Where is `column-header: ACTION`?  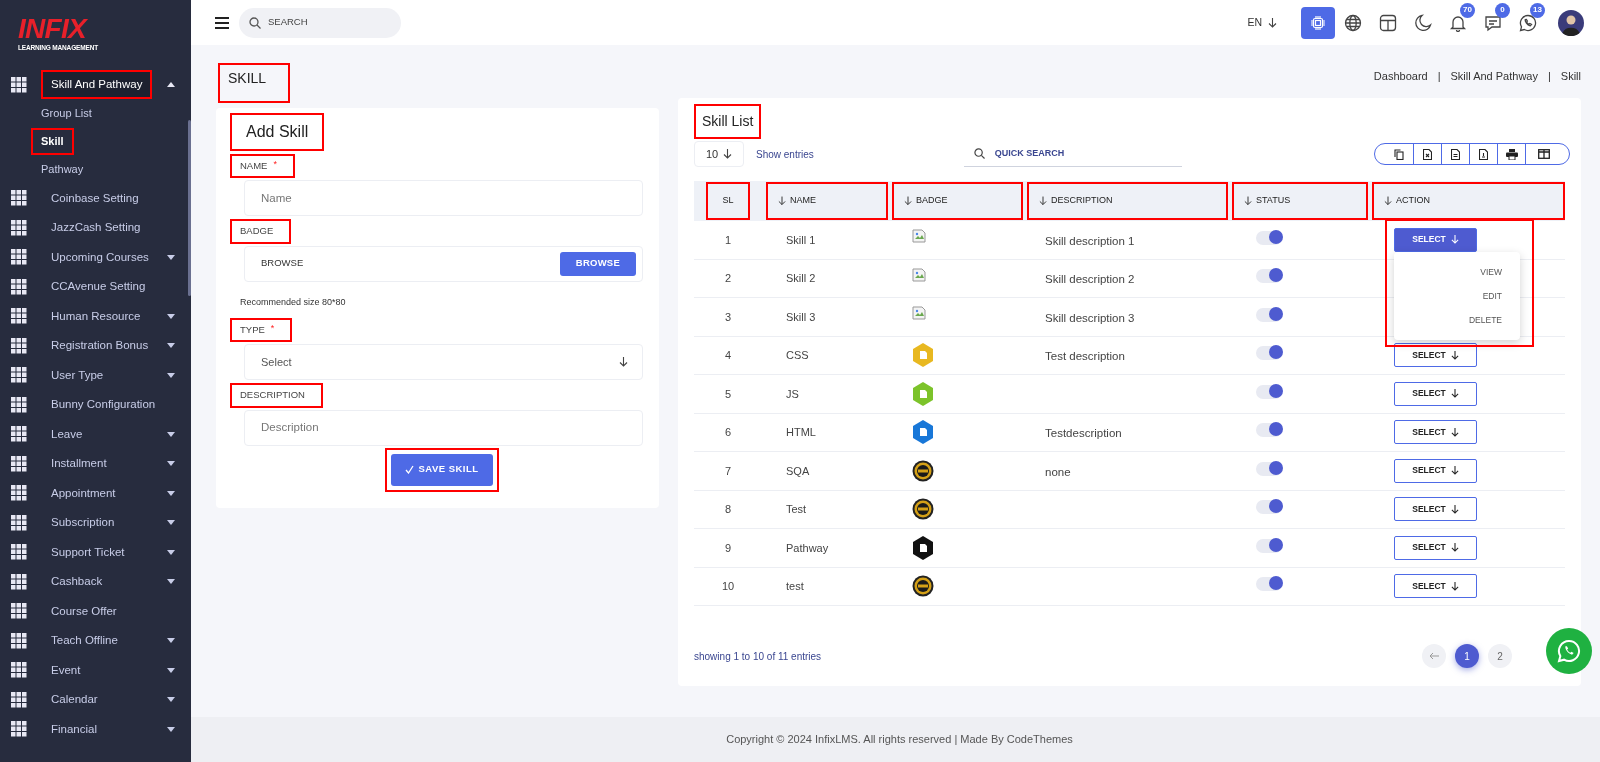
column-header: ACTION is located at coordinates (1468, 201).